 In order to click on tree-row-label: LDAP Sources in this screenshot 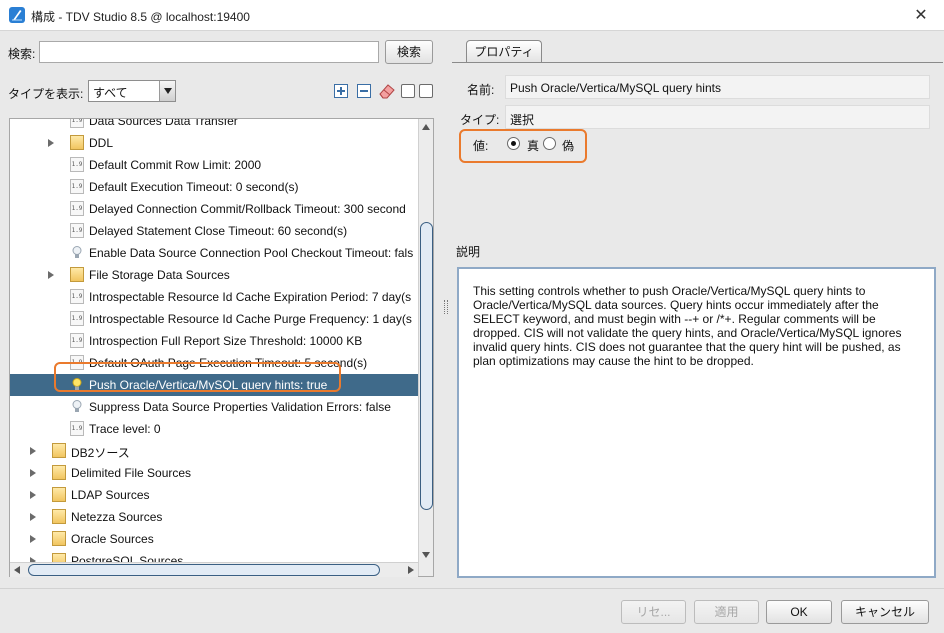, I will do `click(110, 495)`.